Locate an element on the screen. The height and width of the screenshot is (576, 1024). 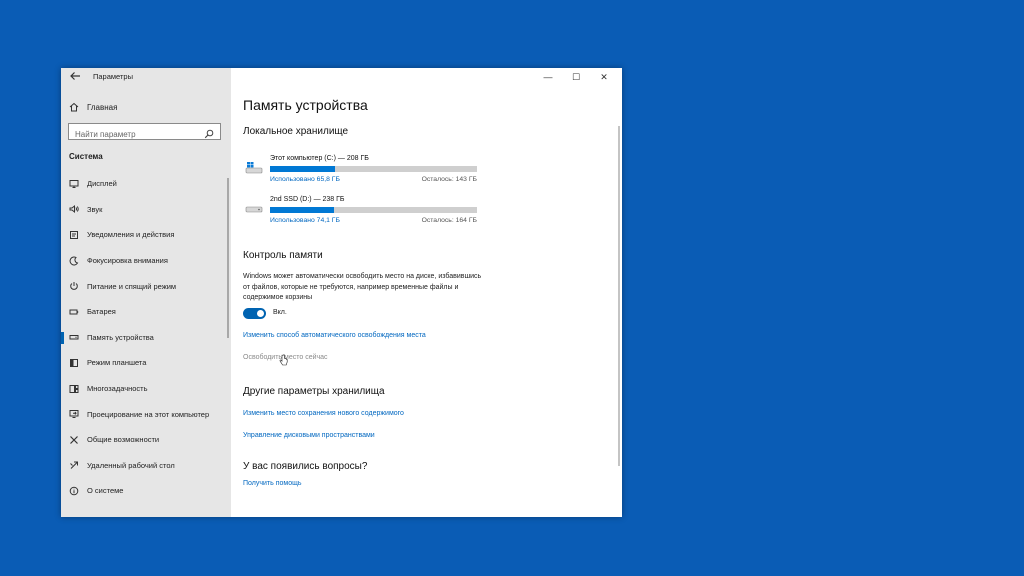
sidebar-item-notifications: Уведомления и действия is located at coordinates (146, 235).